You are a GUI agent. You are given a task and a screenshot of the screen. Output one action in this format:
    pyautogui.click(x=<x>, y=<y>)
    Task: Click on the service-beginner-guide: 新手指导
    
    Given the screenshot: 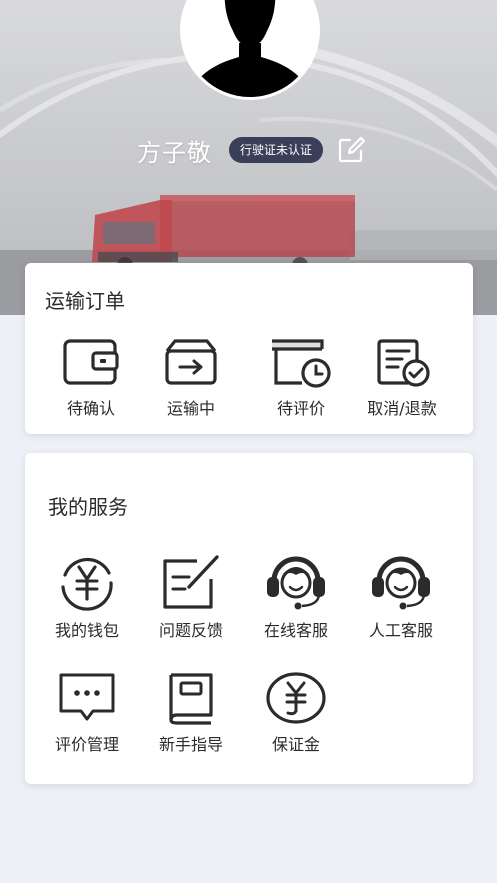 What is the action you would take?
    pyautogui.click(x=191, y=713)
    